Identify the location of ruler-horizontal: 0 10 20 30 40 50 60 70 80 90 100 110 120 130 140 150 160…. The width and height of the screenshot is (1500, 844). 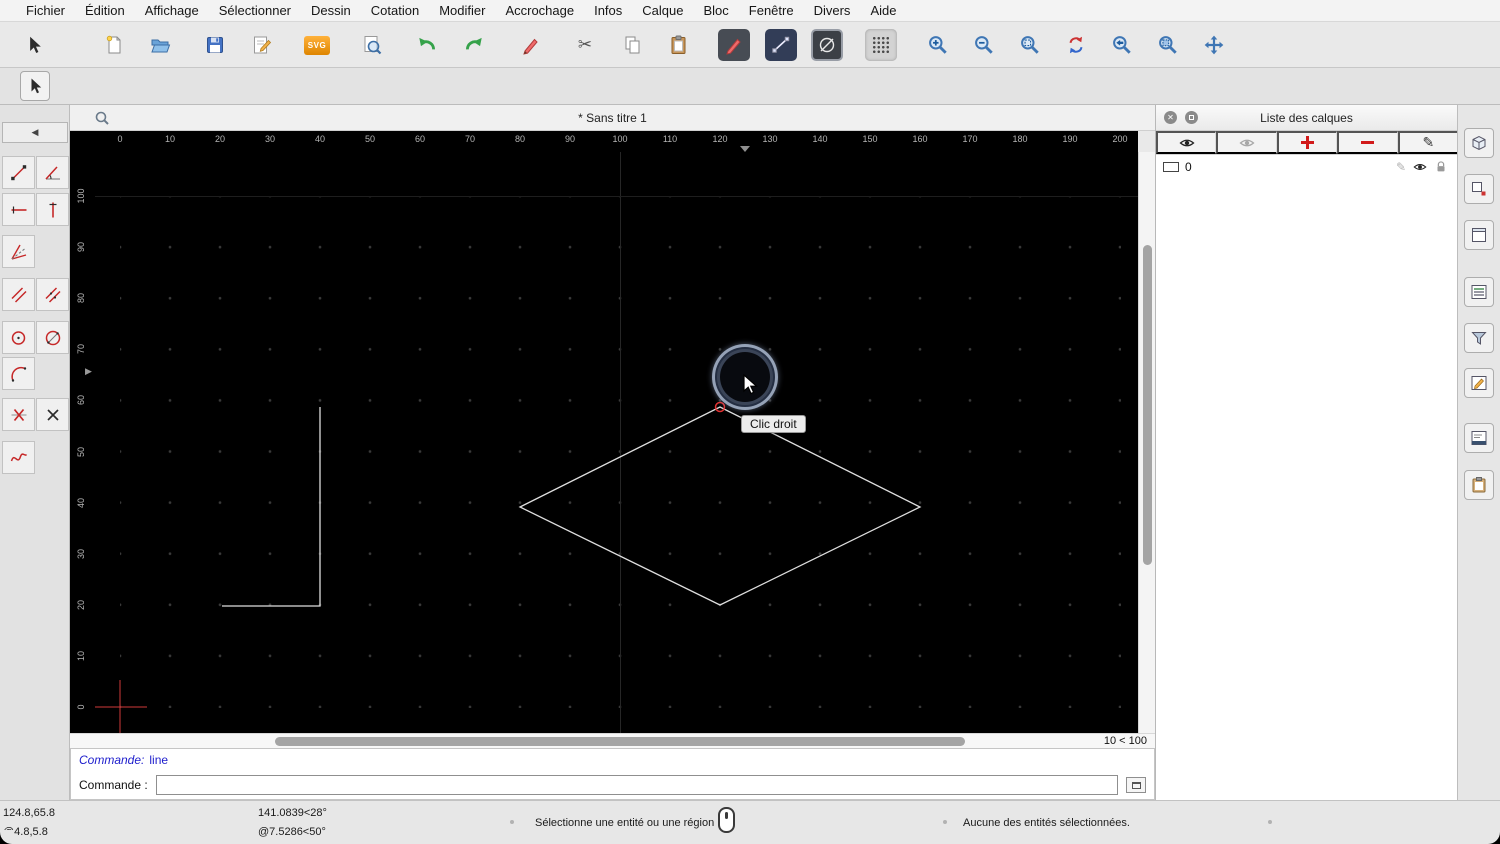
(616, 141).